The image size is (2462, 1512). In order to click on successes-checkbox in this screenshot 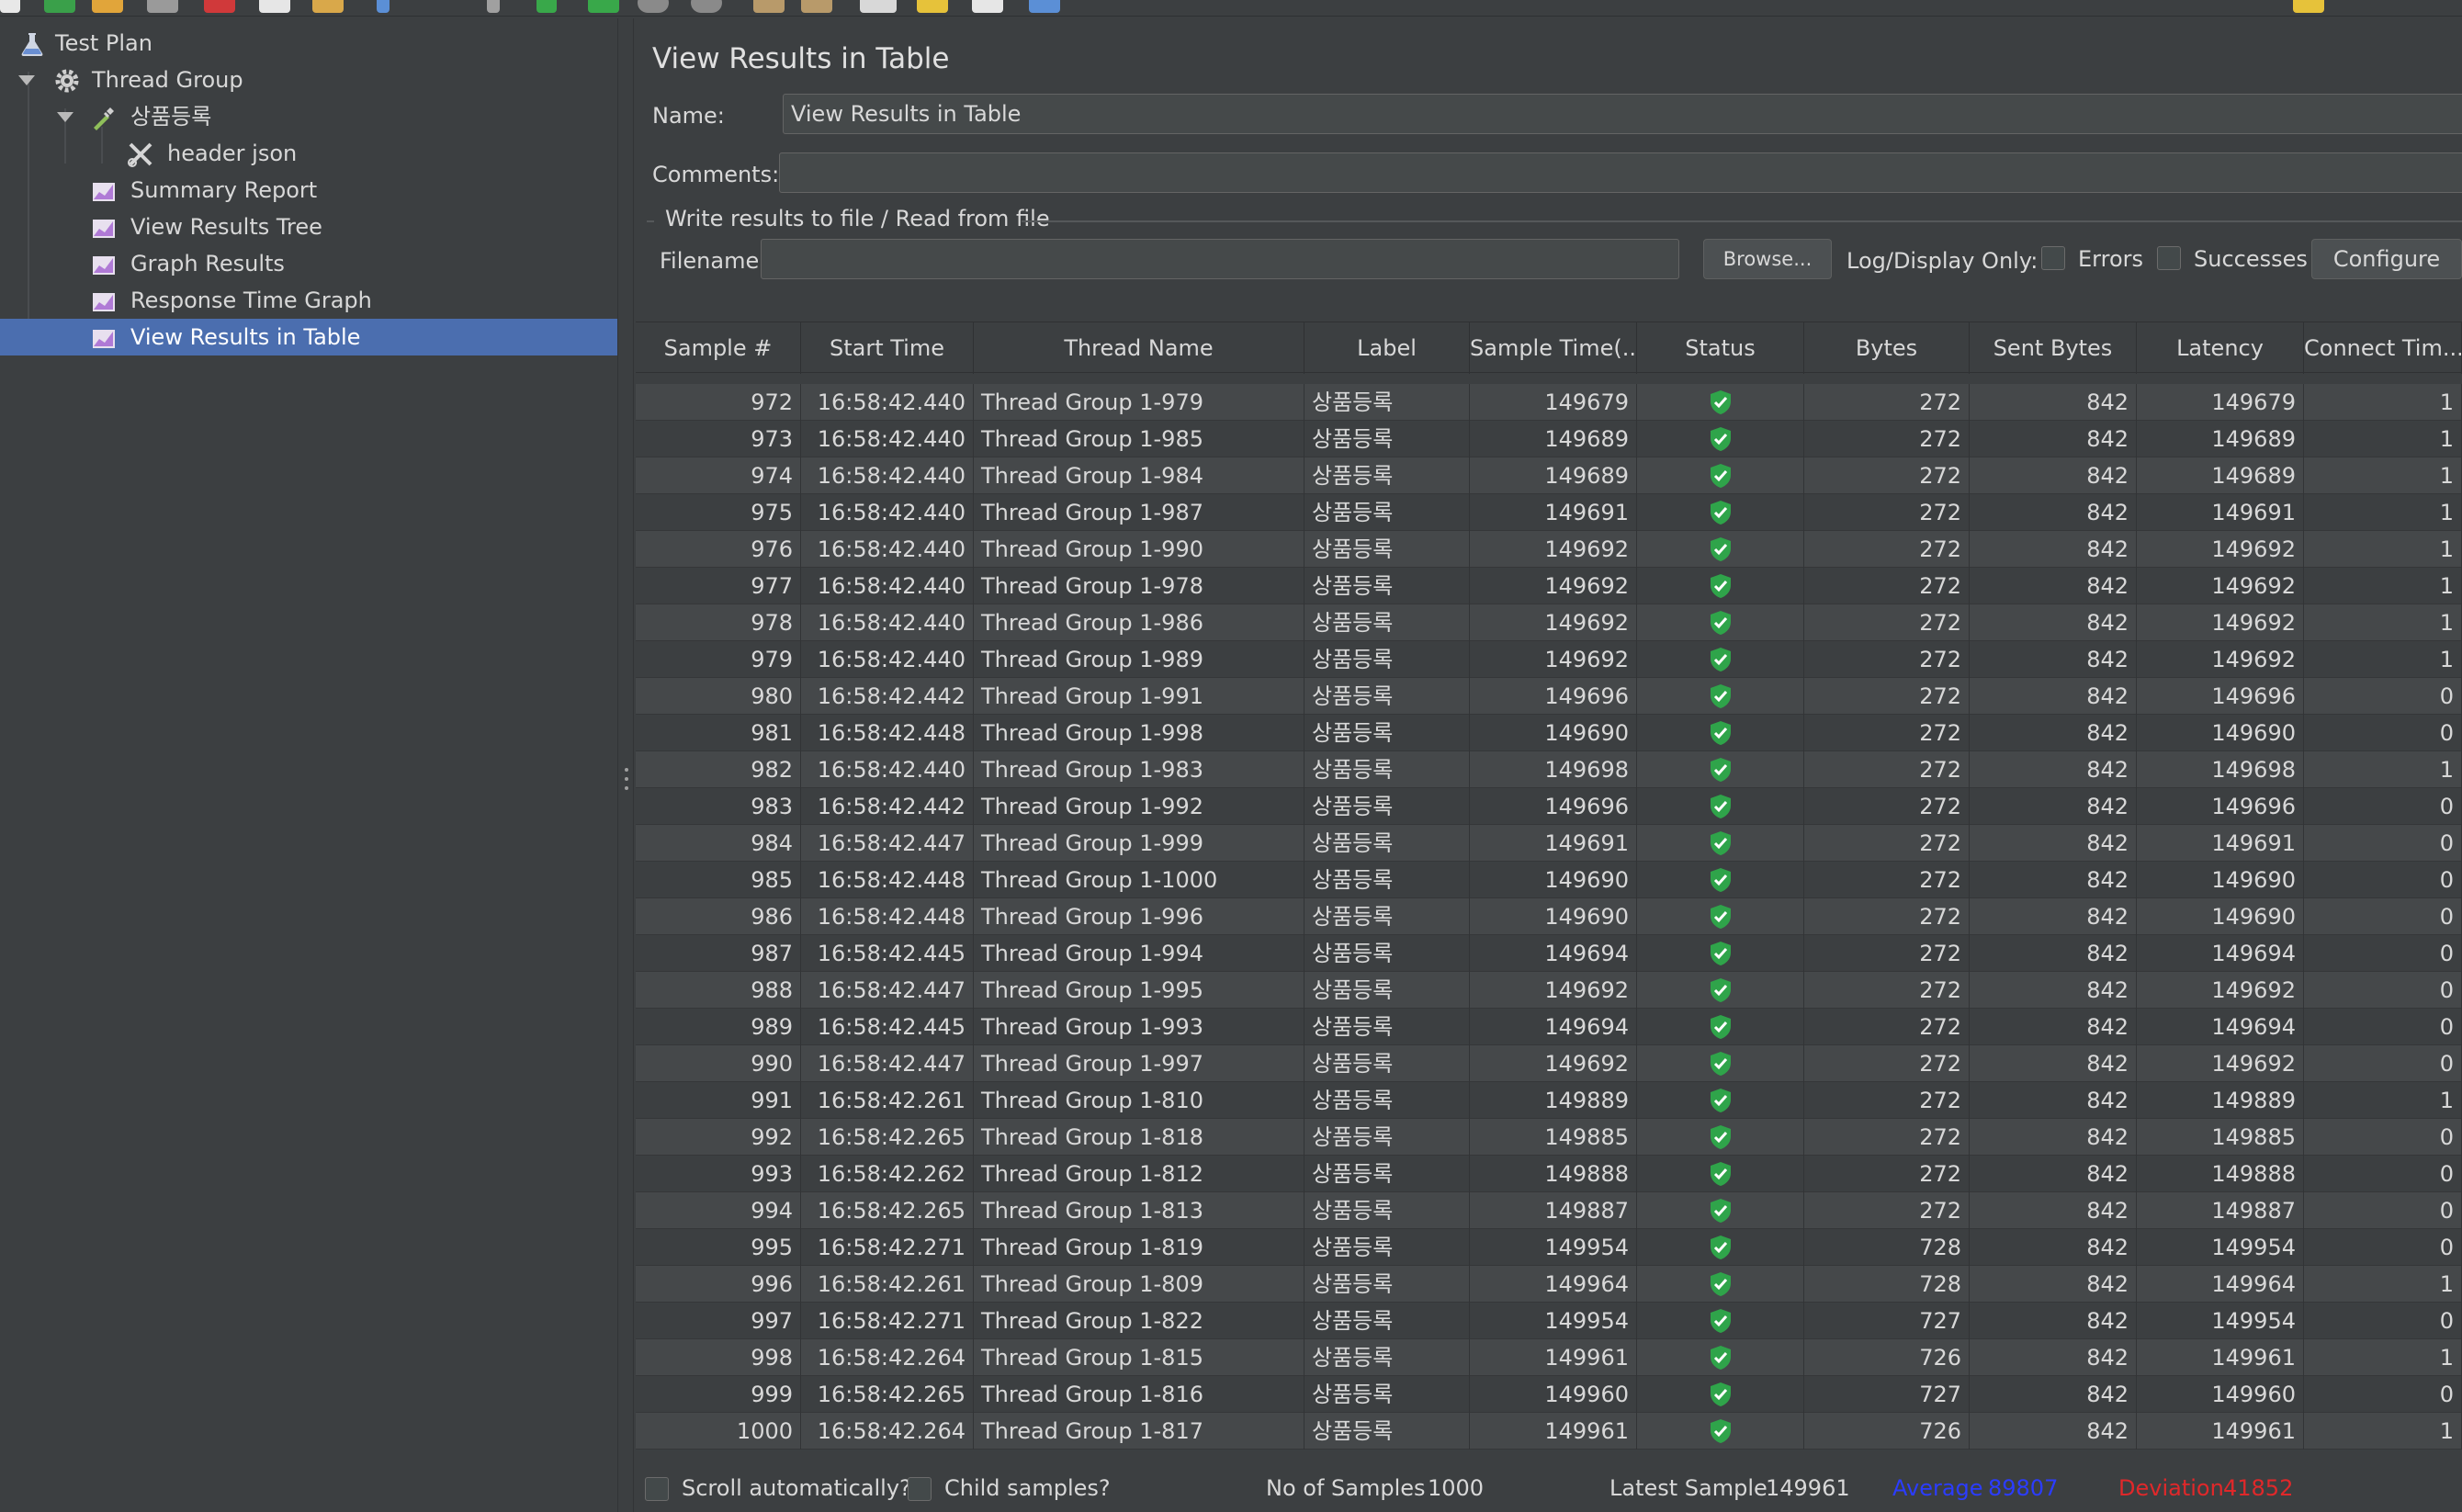, I will do `click(2169, 258)`.